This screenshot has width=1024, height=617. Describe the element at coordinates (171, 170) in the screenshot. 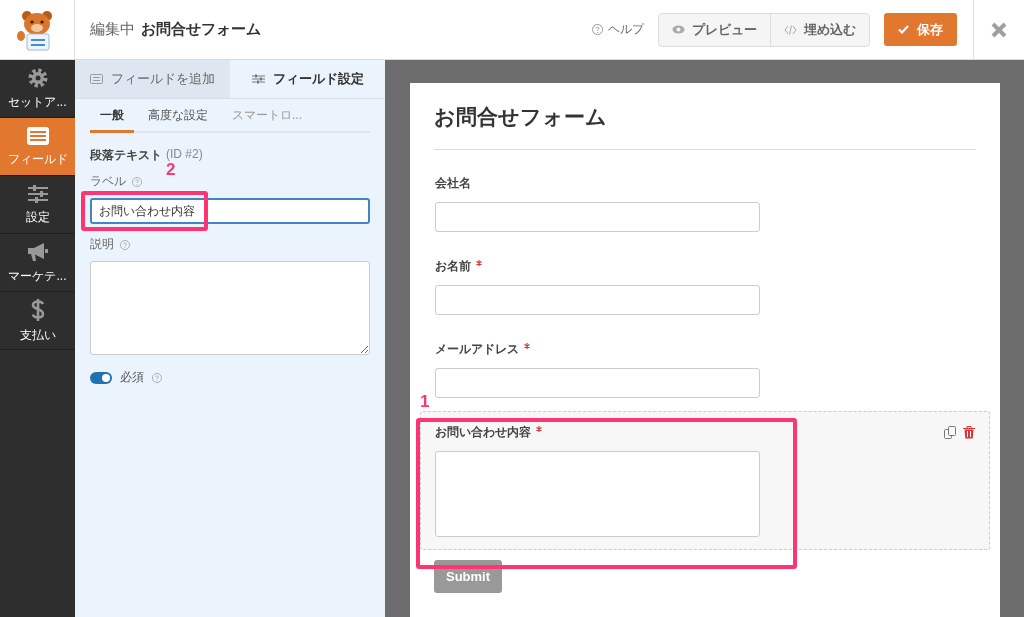

I see `annotation-number: 2` at that location.